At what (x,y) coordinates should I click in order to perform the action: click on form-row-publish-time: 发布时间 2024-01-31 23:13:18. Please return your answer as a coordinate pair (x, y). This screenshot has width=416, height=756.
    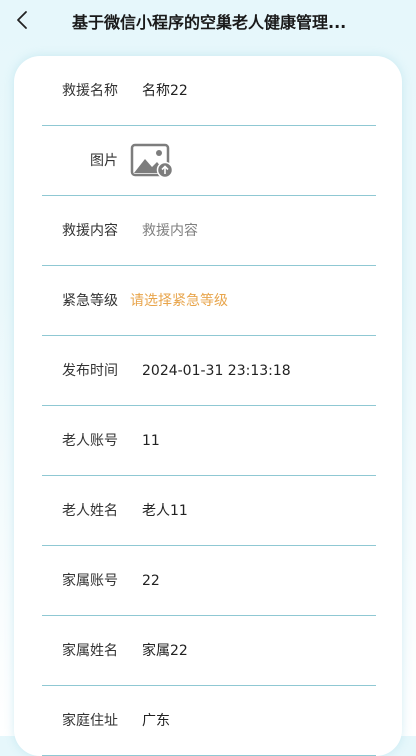
    Looking at the image, I should click on (209, 371).